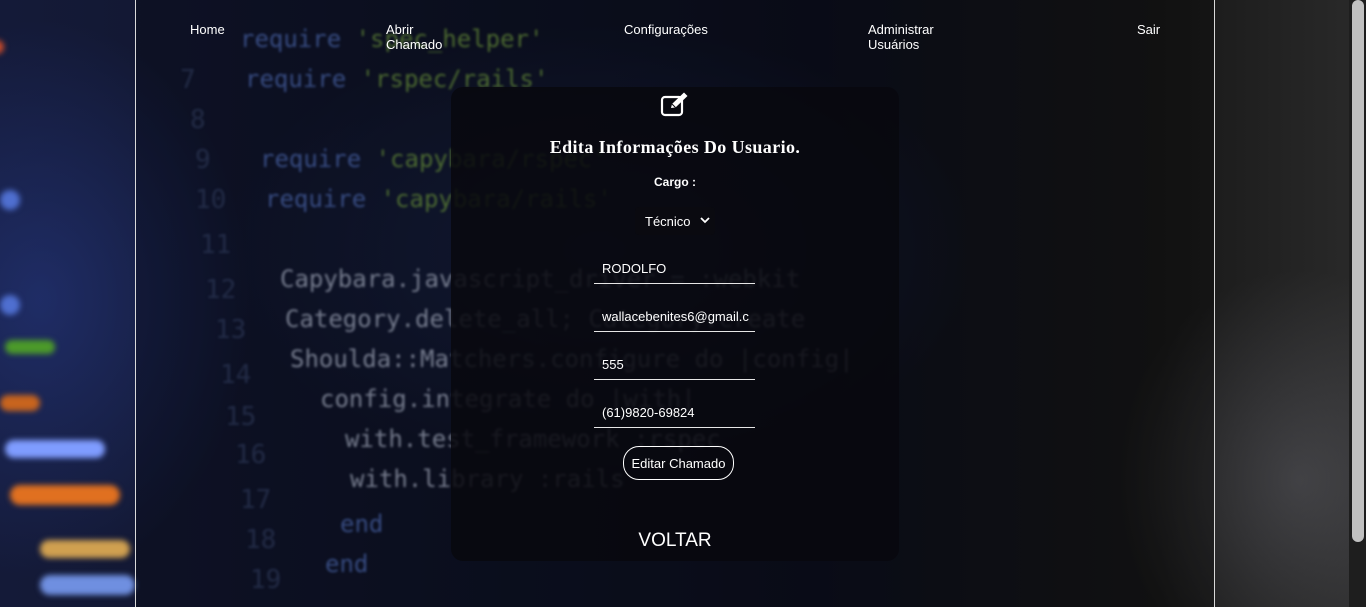 This screenshot has width=1366, height=607. What do you see at coordinates (674, 104) in the screenshot?
I see `edit-icon` at bounding box center [674, 104].